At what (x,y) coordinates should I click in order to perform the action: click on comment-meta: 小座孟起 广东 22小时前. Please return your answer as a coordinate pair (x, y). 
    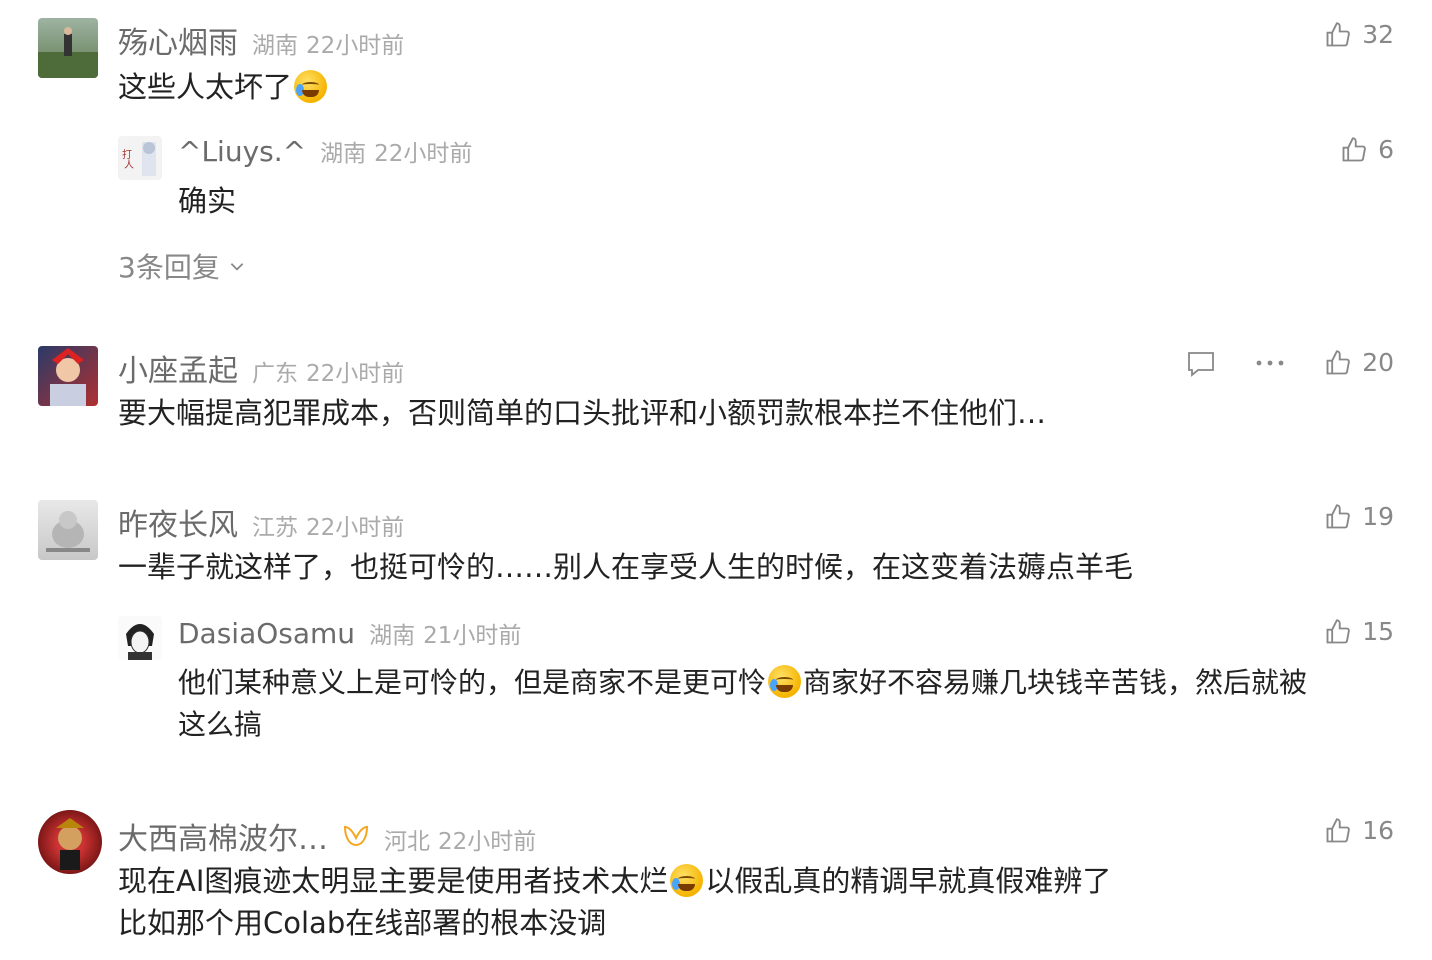
    Looking at the image, I should click on (261, 368).